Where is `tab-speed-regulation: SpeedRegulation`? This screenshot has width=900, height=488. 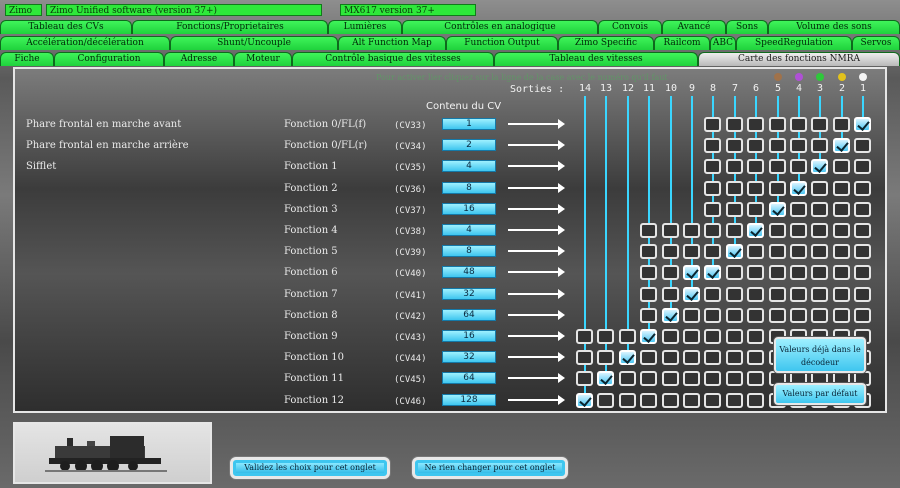
tab-speed-regulation: SpeedRegulation is located at coordinates (794, 43).